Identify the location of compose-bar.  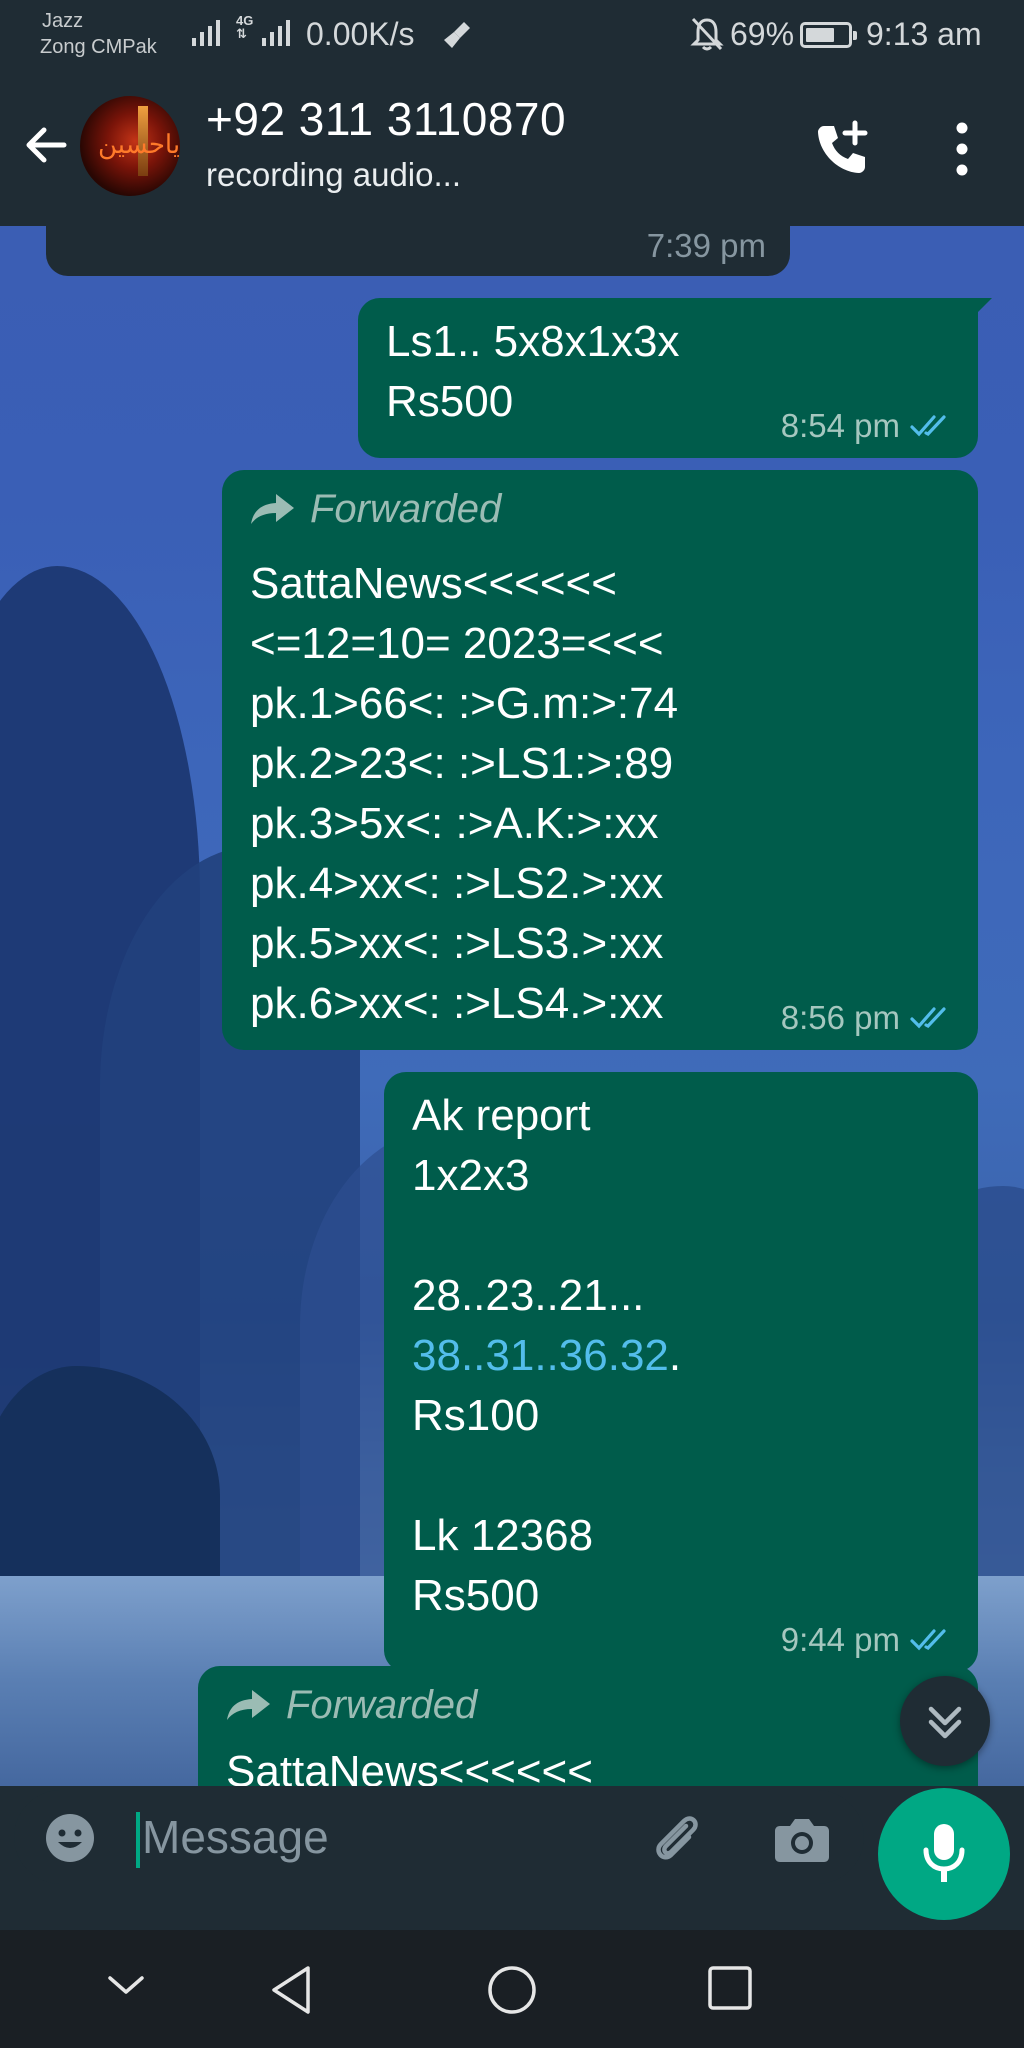
(439, 1837).